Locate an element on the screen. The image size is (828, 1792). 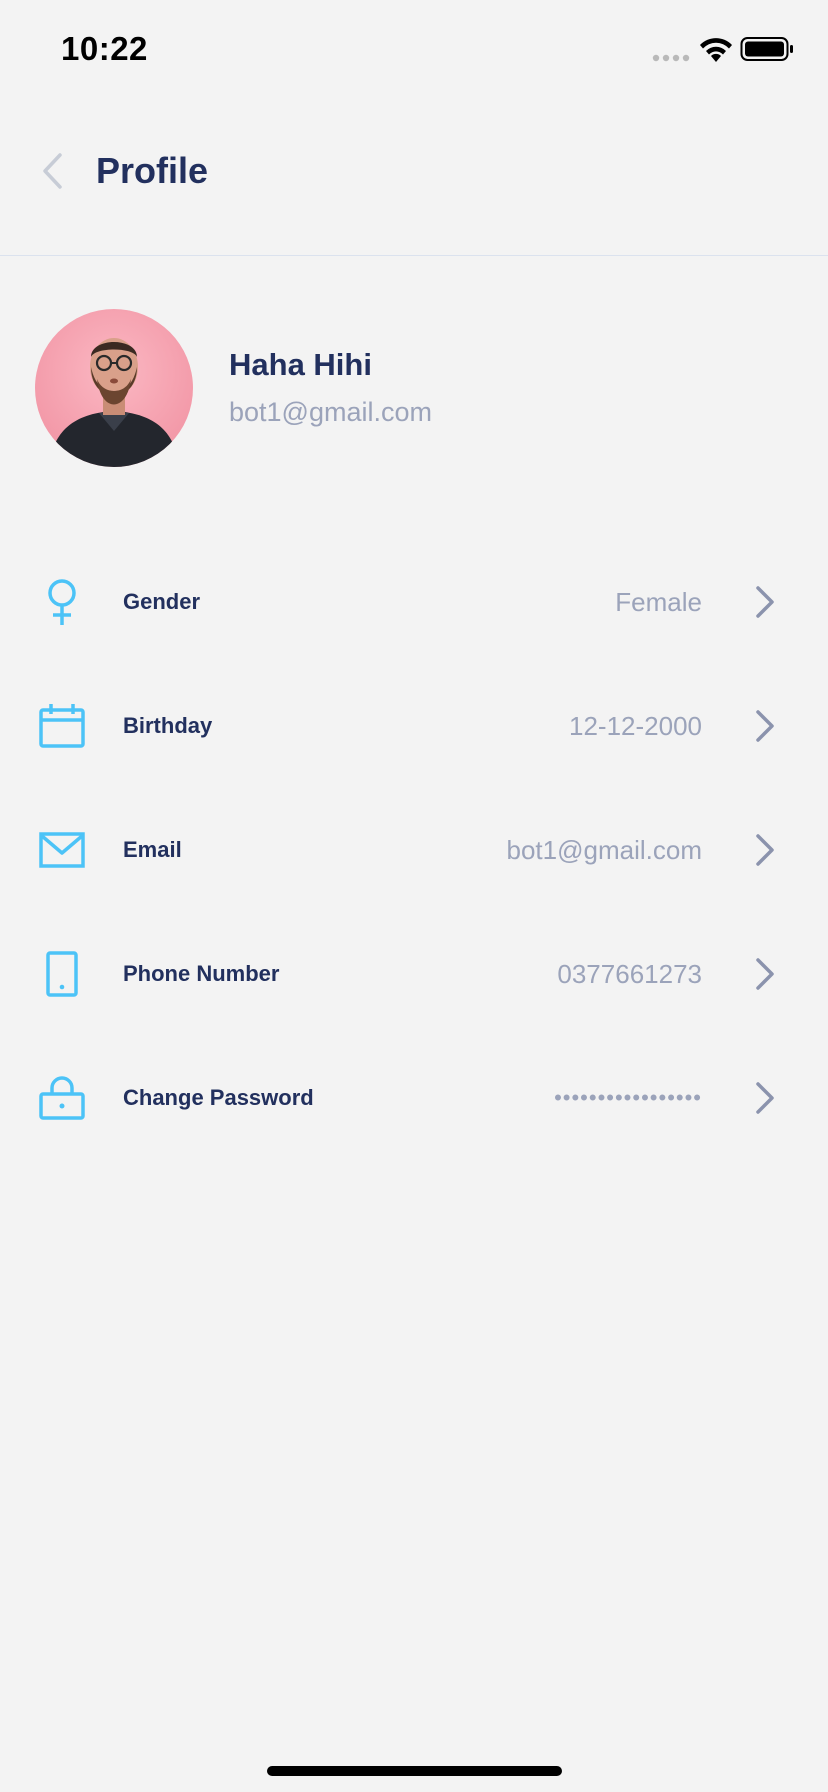
mail-icon is located at coordinates (62, 850).